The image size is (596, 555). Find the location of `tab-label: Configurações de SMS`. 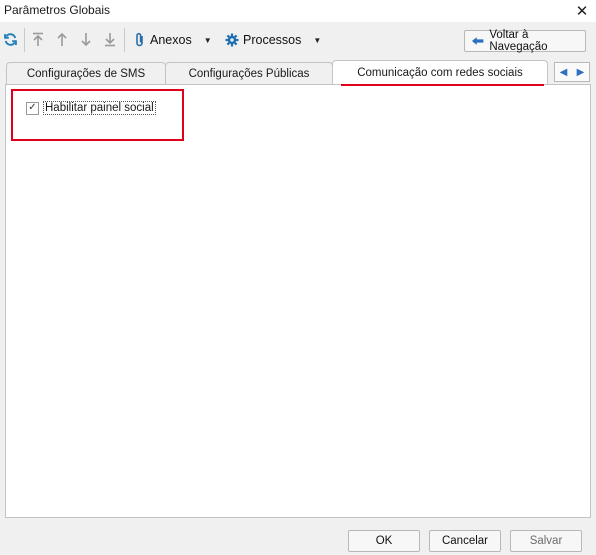

tab-label: Configurações de SMS is located at coordinates (86, 73).